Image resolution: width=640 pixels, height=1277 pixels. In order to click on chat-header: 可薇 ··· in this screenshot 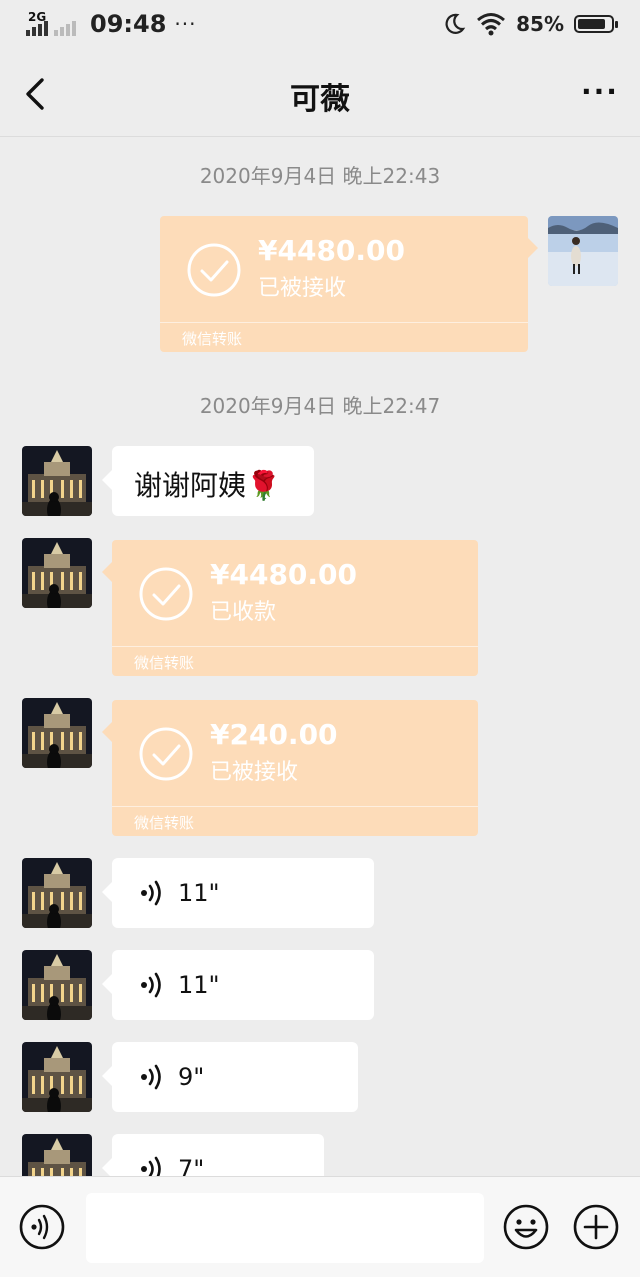, I will do `click(320, 93)`.